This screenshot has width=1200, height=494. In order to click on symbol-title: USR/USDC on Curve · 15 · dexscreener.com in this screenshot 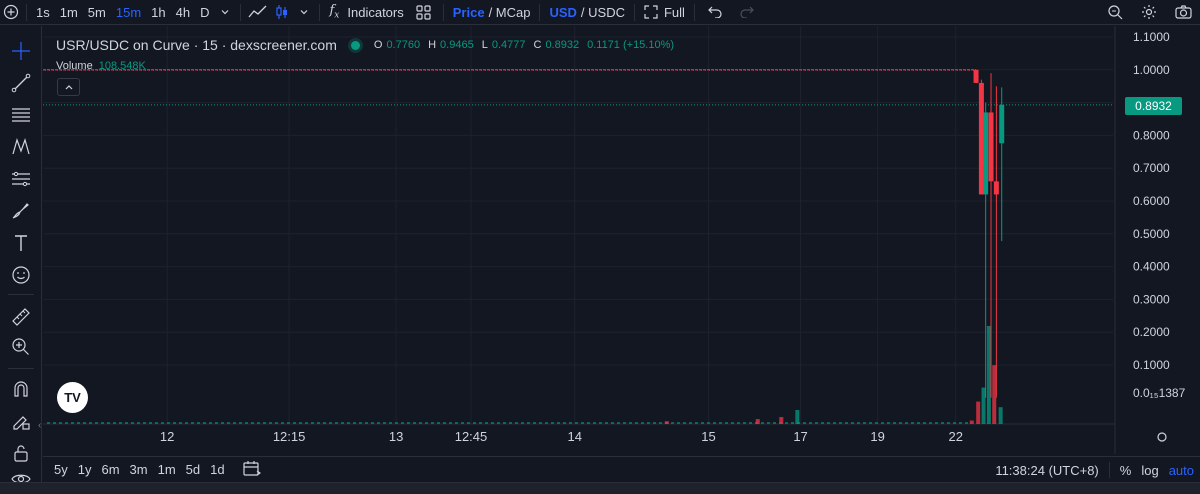, I will do `click(196, 45)`.